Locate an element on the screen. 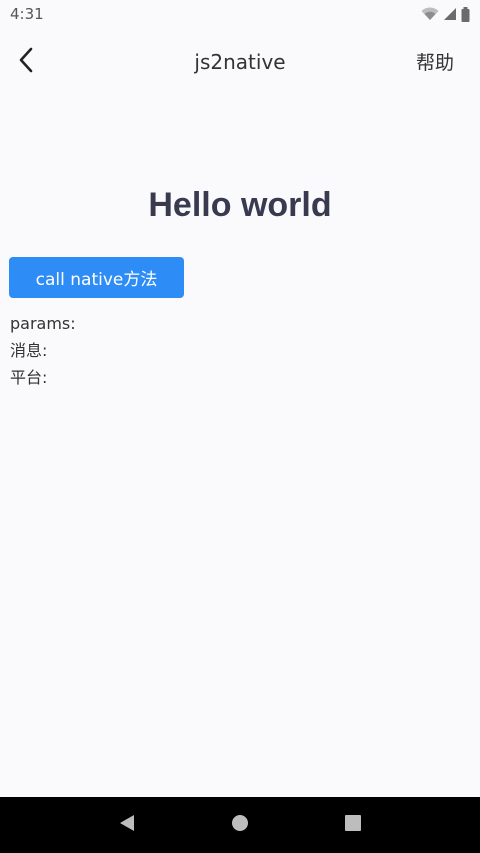 The image size is (480, 853). home-circle-icon is located at coordinates (240, 825).